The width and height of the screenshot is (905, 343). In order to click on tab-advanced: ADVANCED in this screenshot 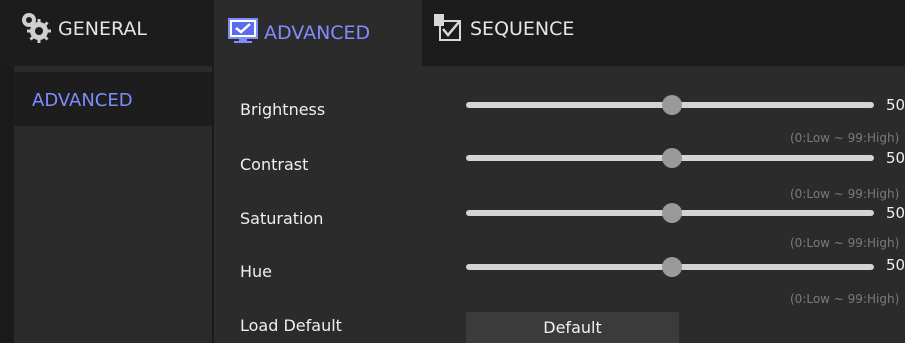, I will do `click(318, 33)`.